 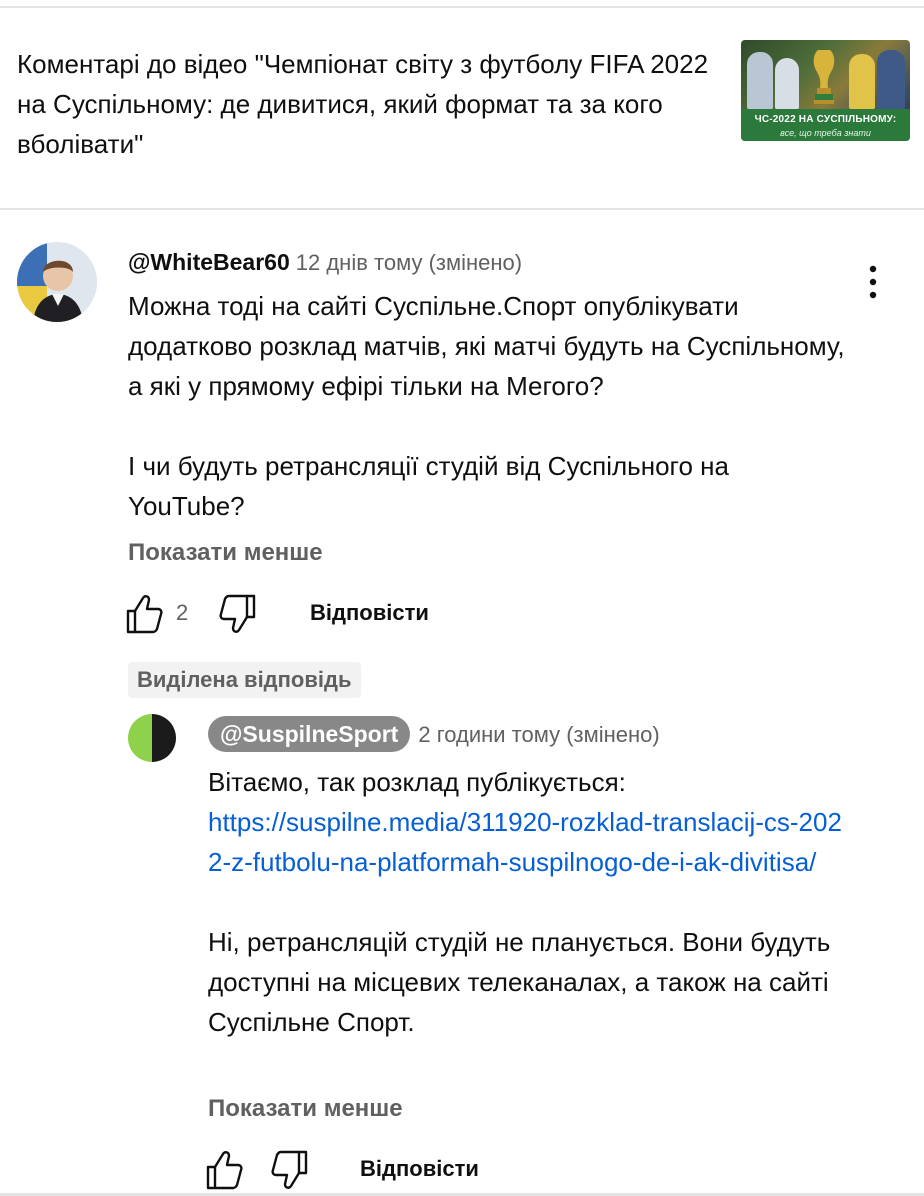 What do you see at coordinates (419, 1169) in the screenshot?
I see `reply-reply-button: Відповісти` at bounding box center [419, 1169].